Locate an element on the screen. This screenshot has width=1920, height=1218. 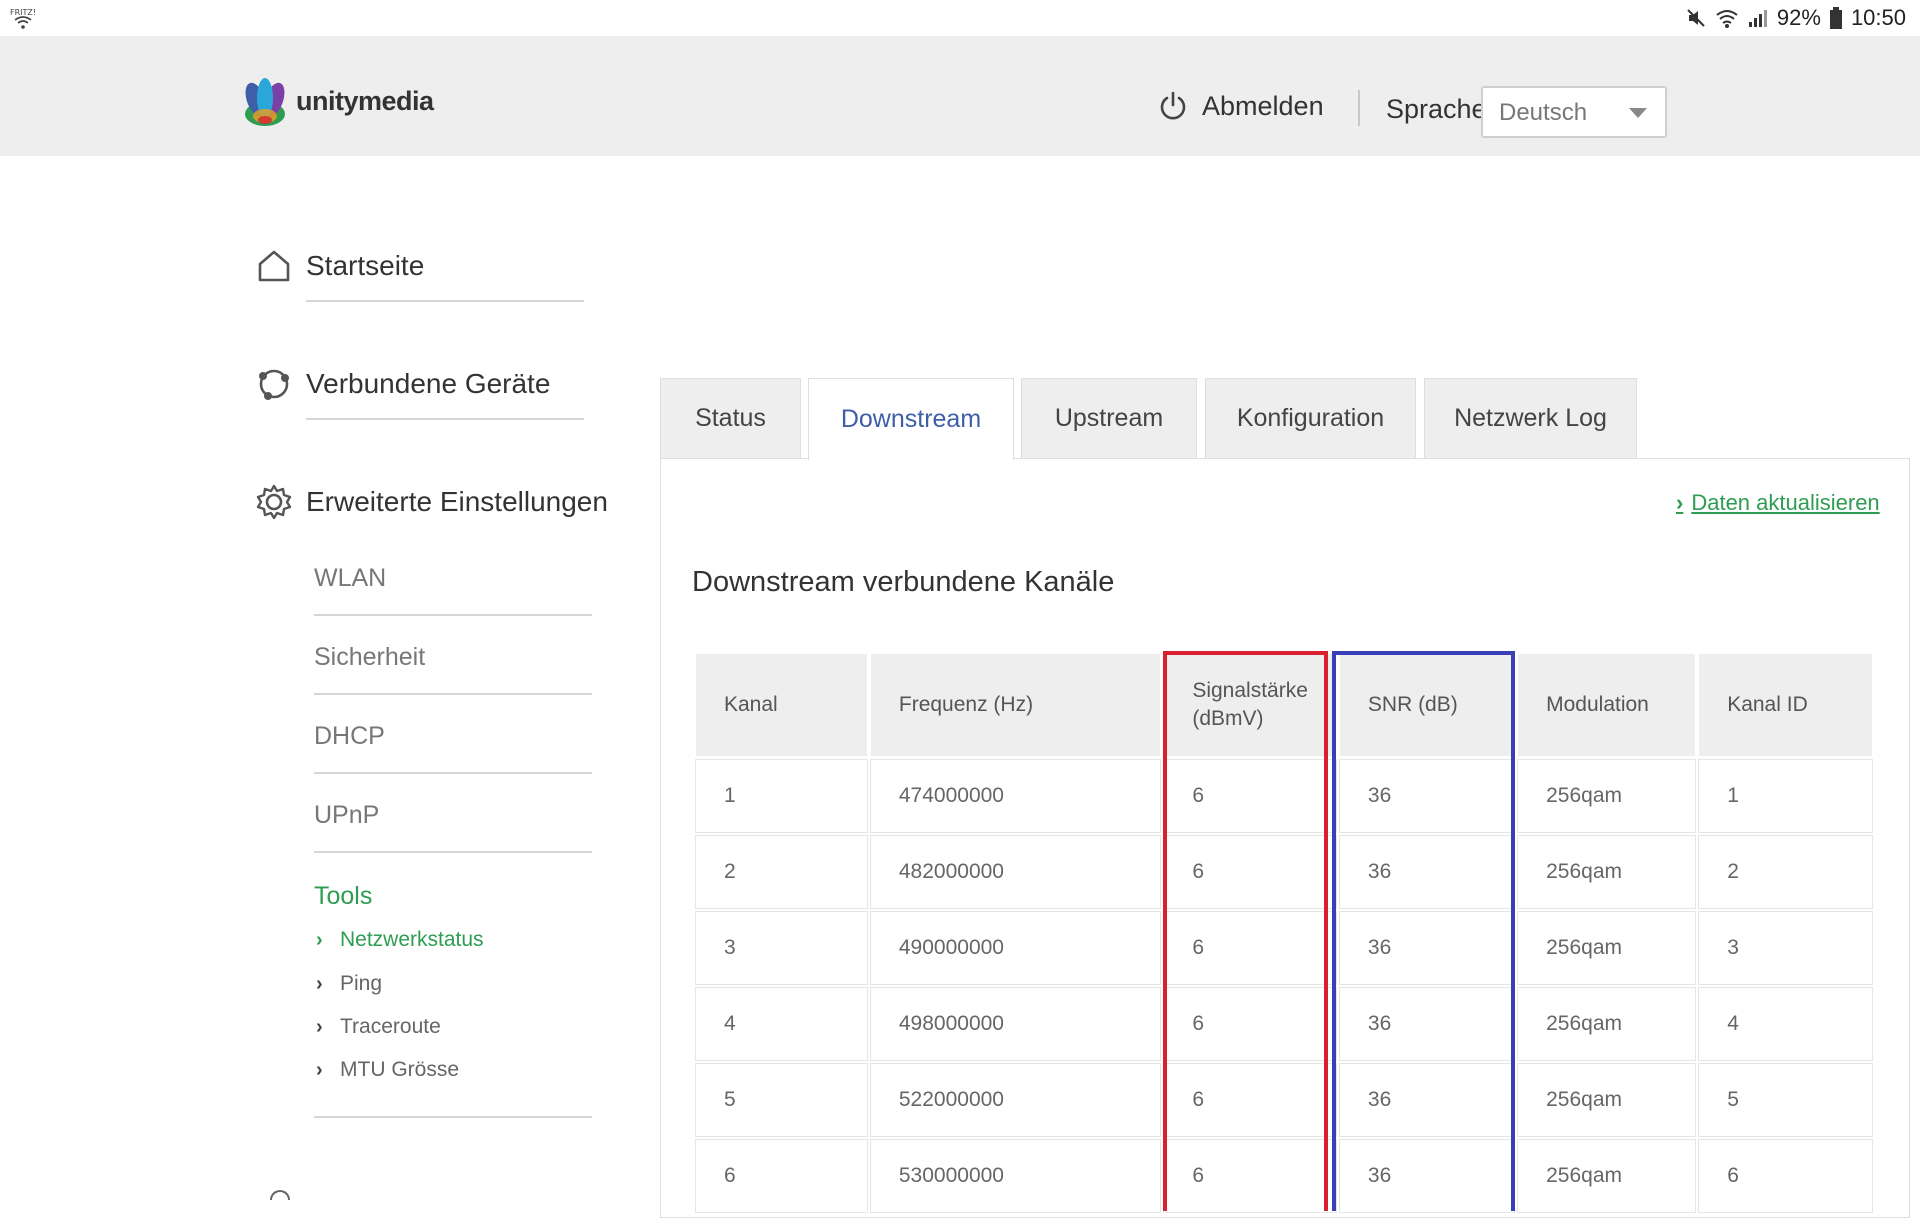
tool-link-netzwerkstatus: › Netzwerkstatus is located at coordinates (400, 940).